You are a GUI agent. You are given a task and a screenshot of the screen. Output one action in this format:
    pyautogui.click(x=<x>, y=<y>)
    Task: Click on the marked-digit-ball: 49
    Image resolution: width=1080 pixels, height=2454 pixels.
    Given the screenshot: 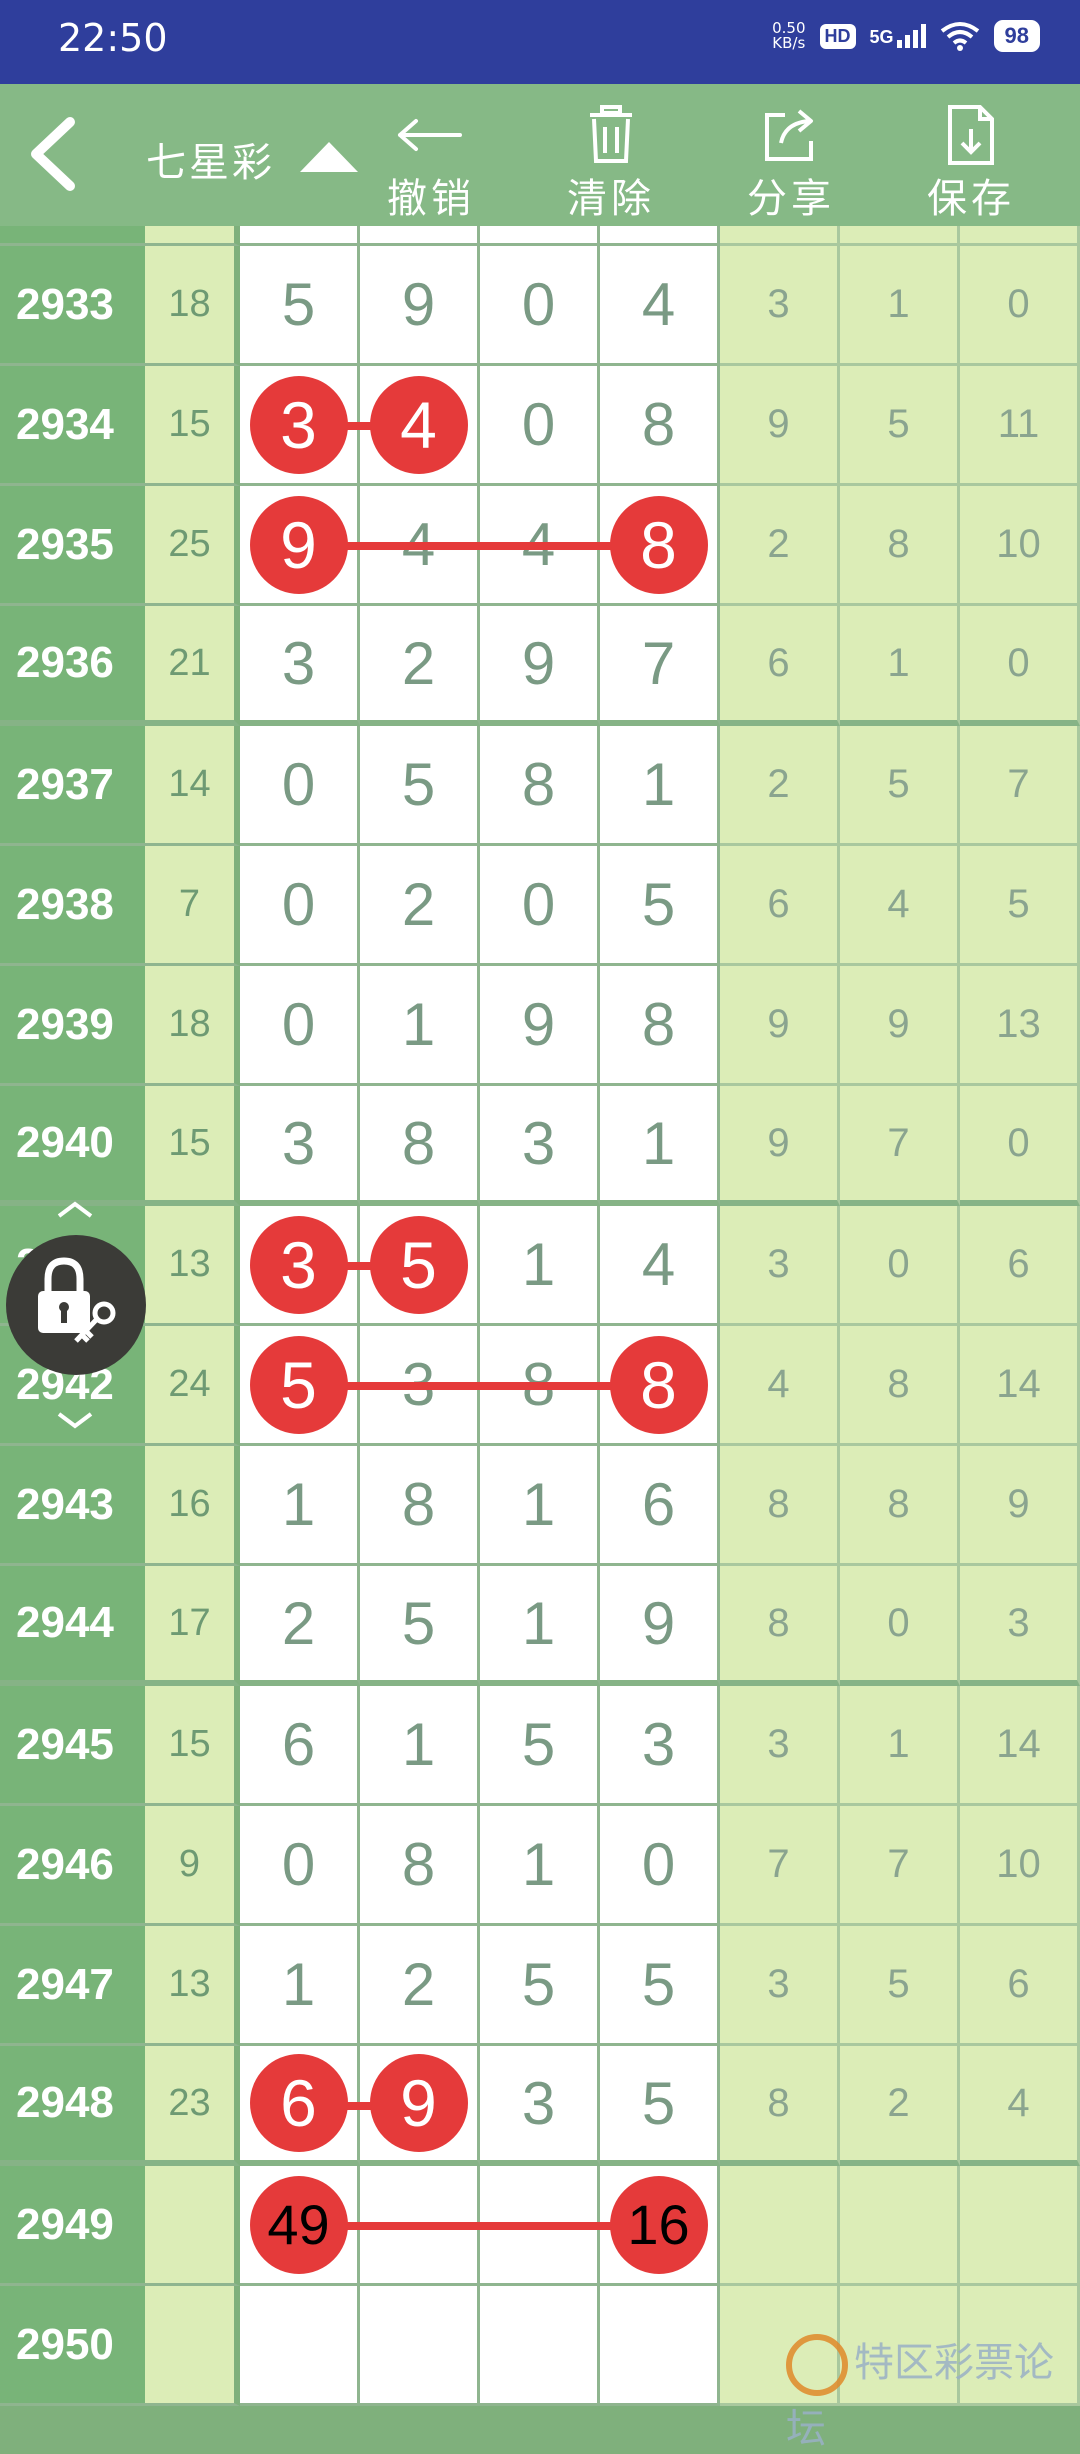 What is the action you would take?
    pyautogui.click(x=298, y=2224)
    